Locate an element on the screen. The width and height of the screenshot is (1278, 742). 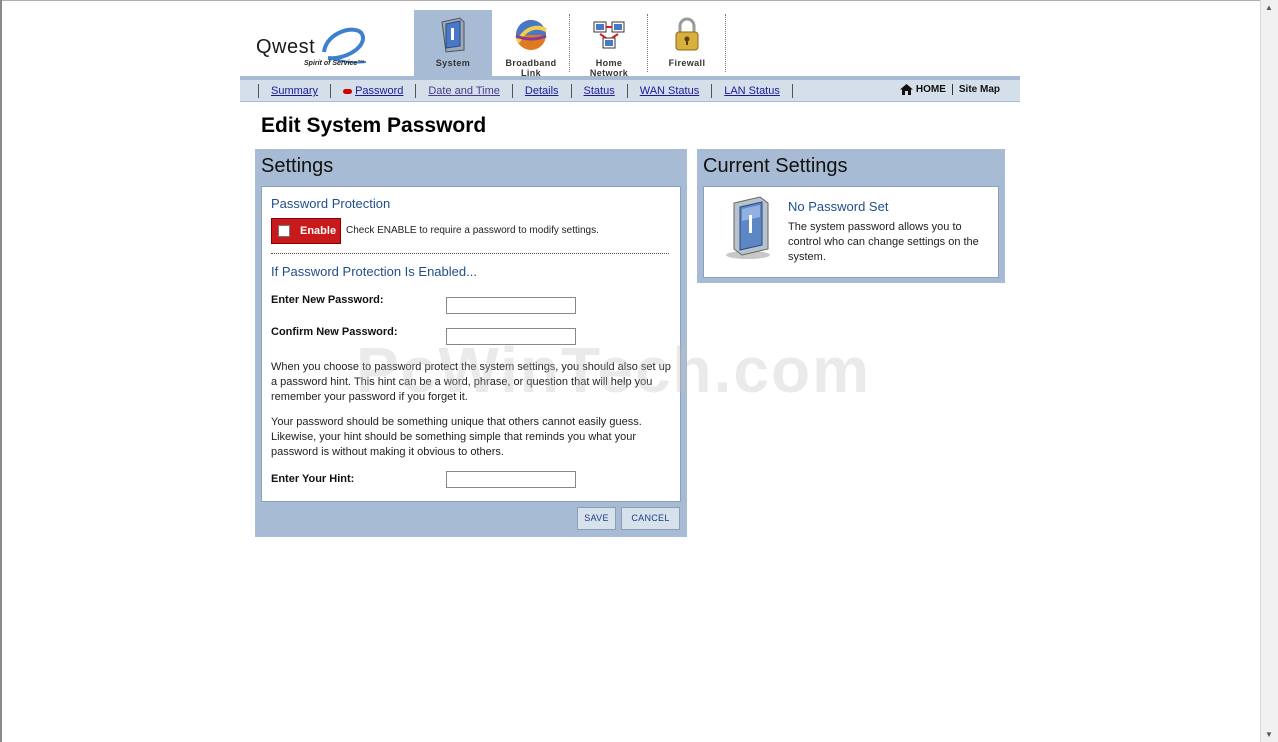
hint-input is located at coordinates (511, 479).